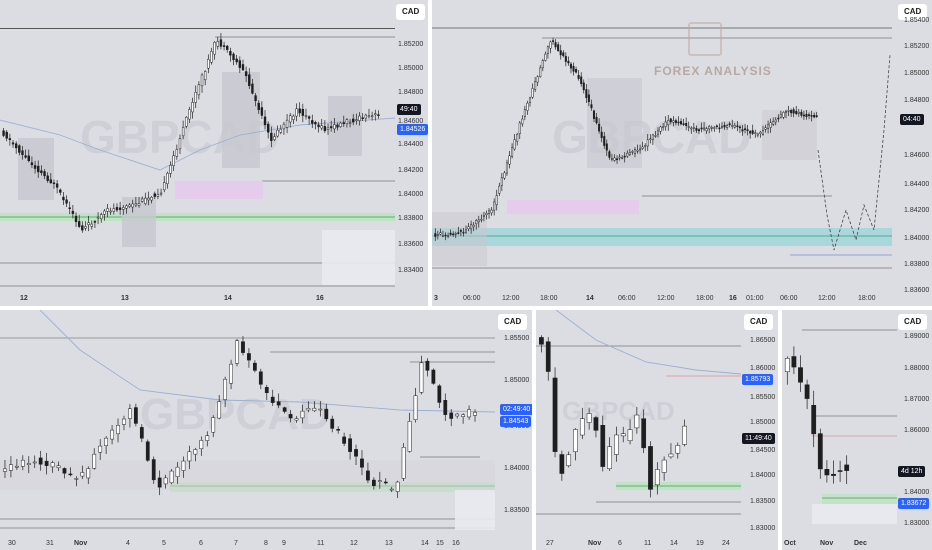 The image size is (932, 550). What do you see at coordinates (713, 71) in the screenshot?
I see `forex-analysis-logo: FOREX ANALYSIS` at bounding box center [713, 71].